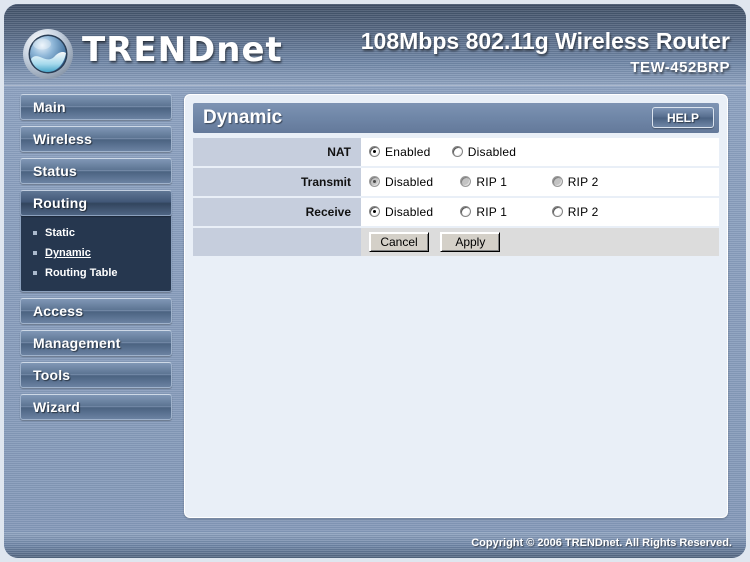 Image resolution: width=750 pixels, height=562 pixels. What do you see at coordinates (277, 152) in the screenshot?
I see `field-label-nat: NAT` at bounding box center [277, 152].